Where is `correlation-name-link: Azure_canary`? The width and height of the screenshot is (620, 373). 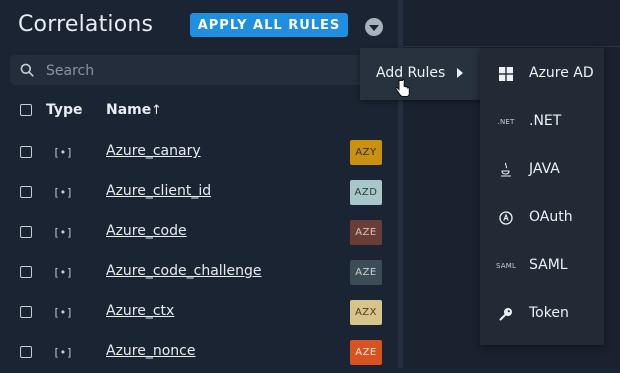 correlation-name-link: Azure_canary is located at coordinates (153, 151).